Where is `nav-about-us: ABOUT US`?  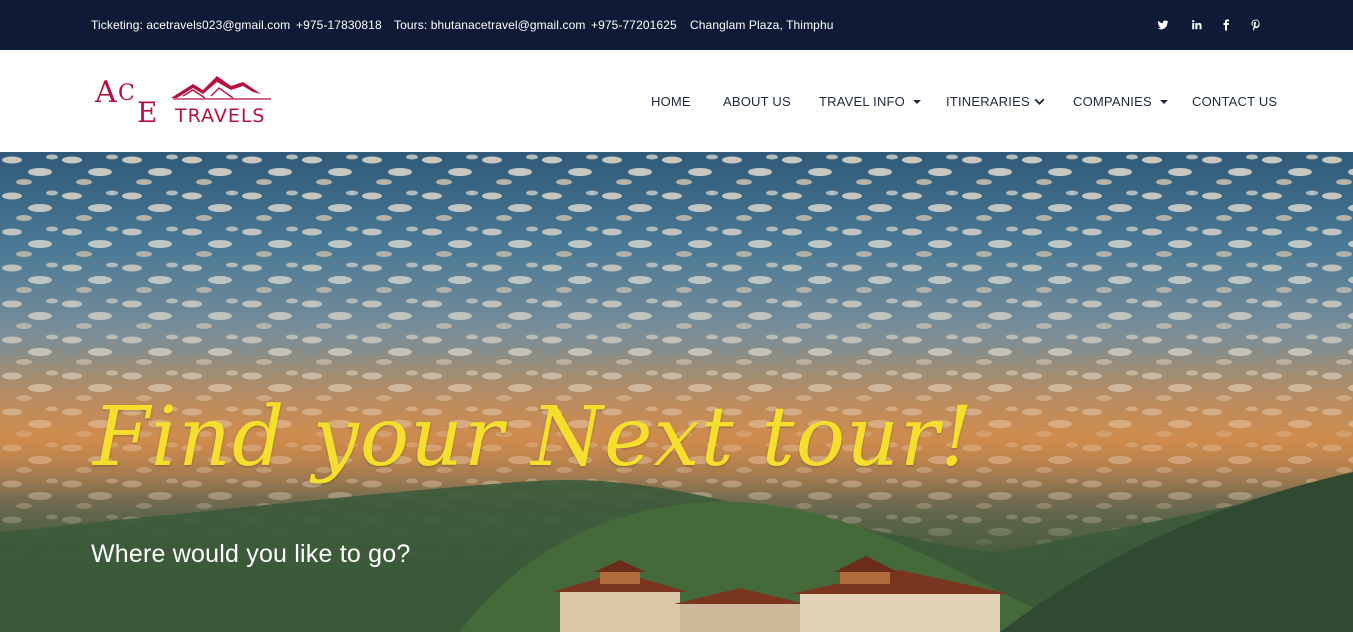 nav-about-us: ABOUT US is located at coordinates (757, 101).